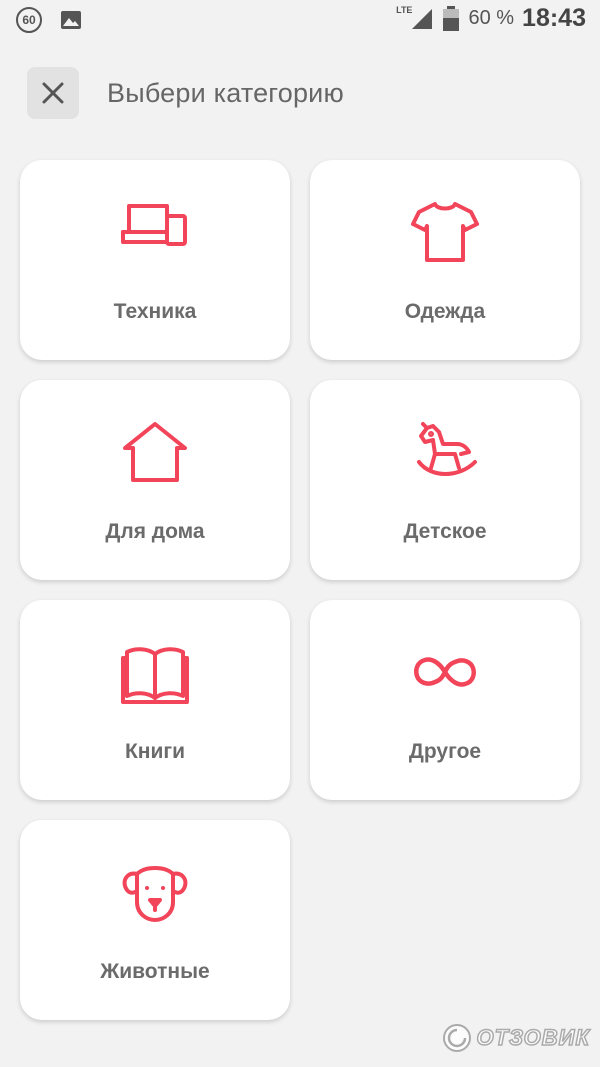 The image size is (600, 1067). I want to click on category-label: Для дома, so click(155, 531).